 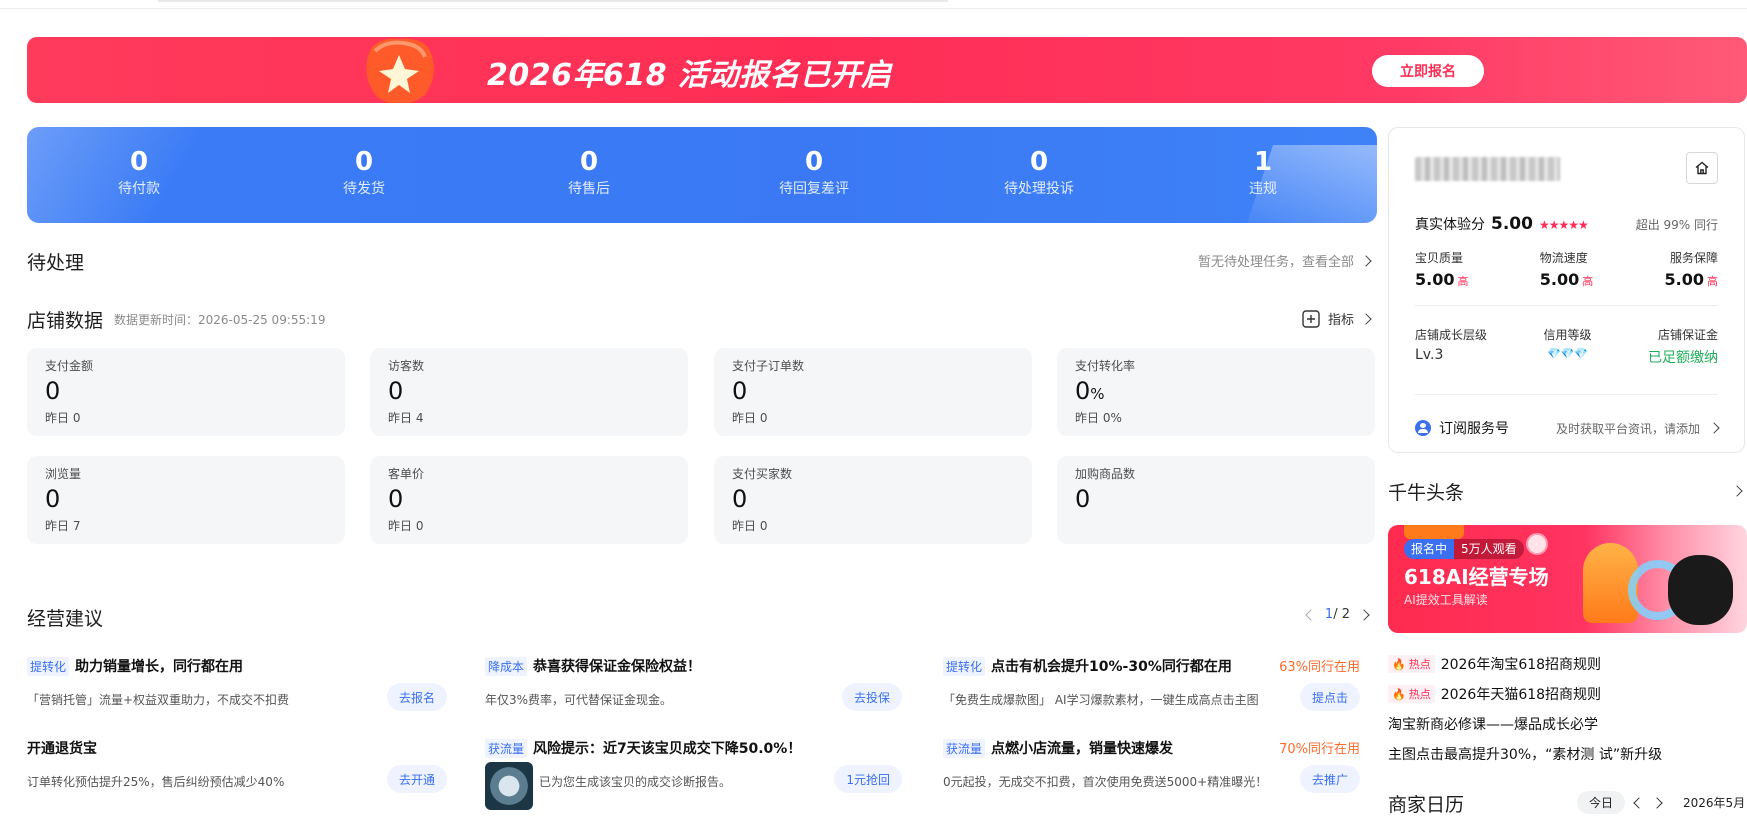 What do you see at coordinates (1601, 802) in the screenshot?
I see `today-button: 今日` at bounding box center [1601, 802].